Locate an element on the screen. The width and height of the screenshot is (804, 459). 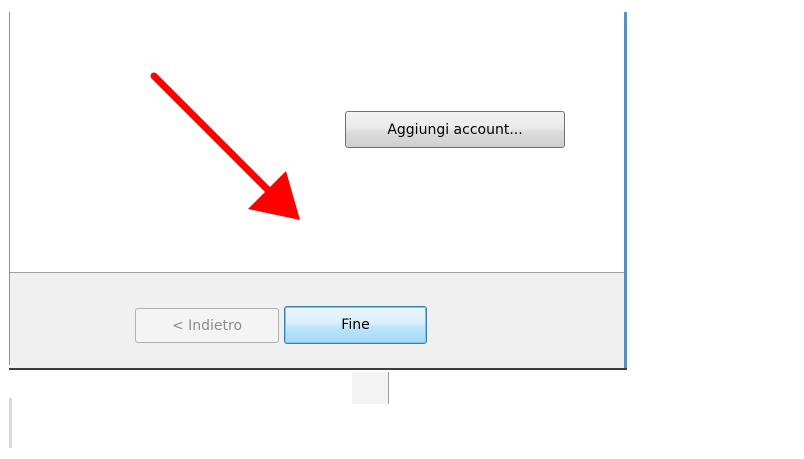
dialog-bottom-border is located at coordinates (318, 369).